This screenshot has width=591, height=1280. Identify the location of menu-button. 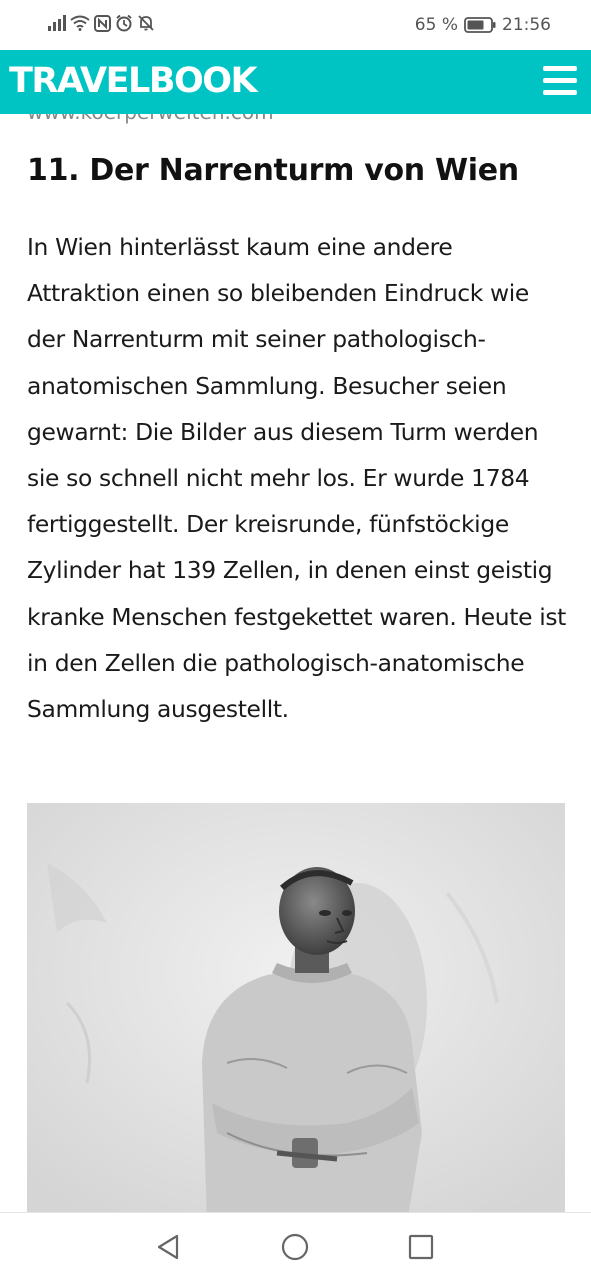
(561, 82).